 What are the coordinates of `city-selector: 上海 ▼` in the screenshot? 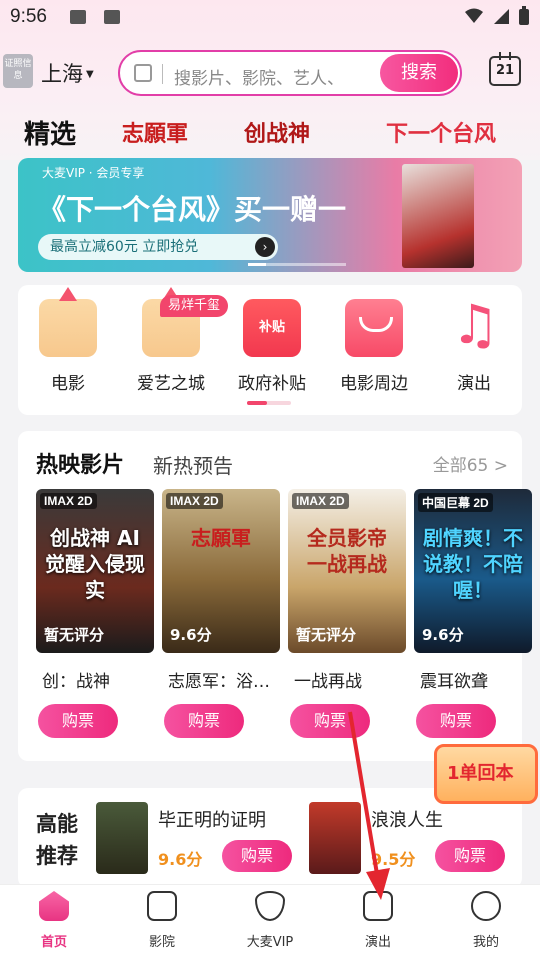 It's located at (67, 73).